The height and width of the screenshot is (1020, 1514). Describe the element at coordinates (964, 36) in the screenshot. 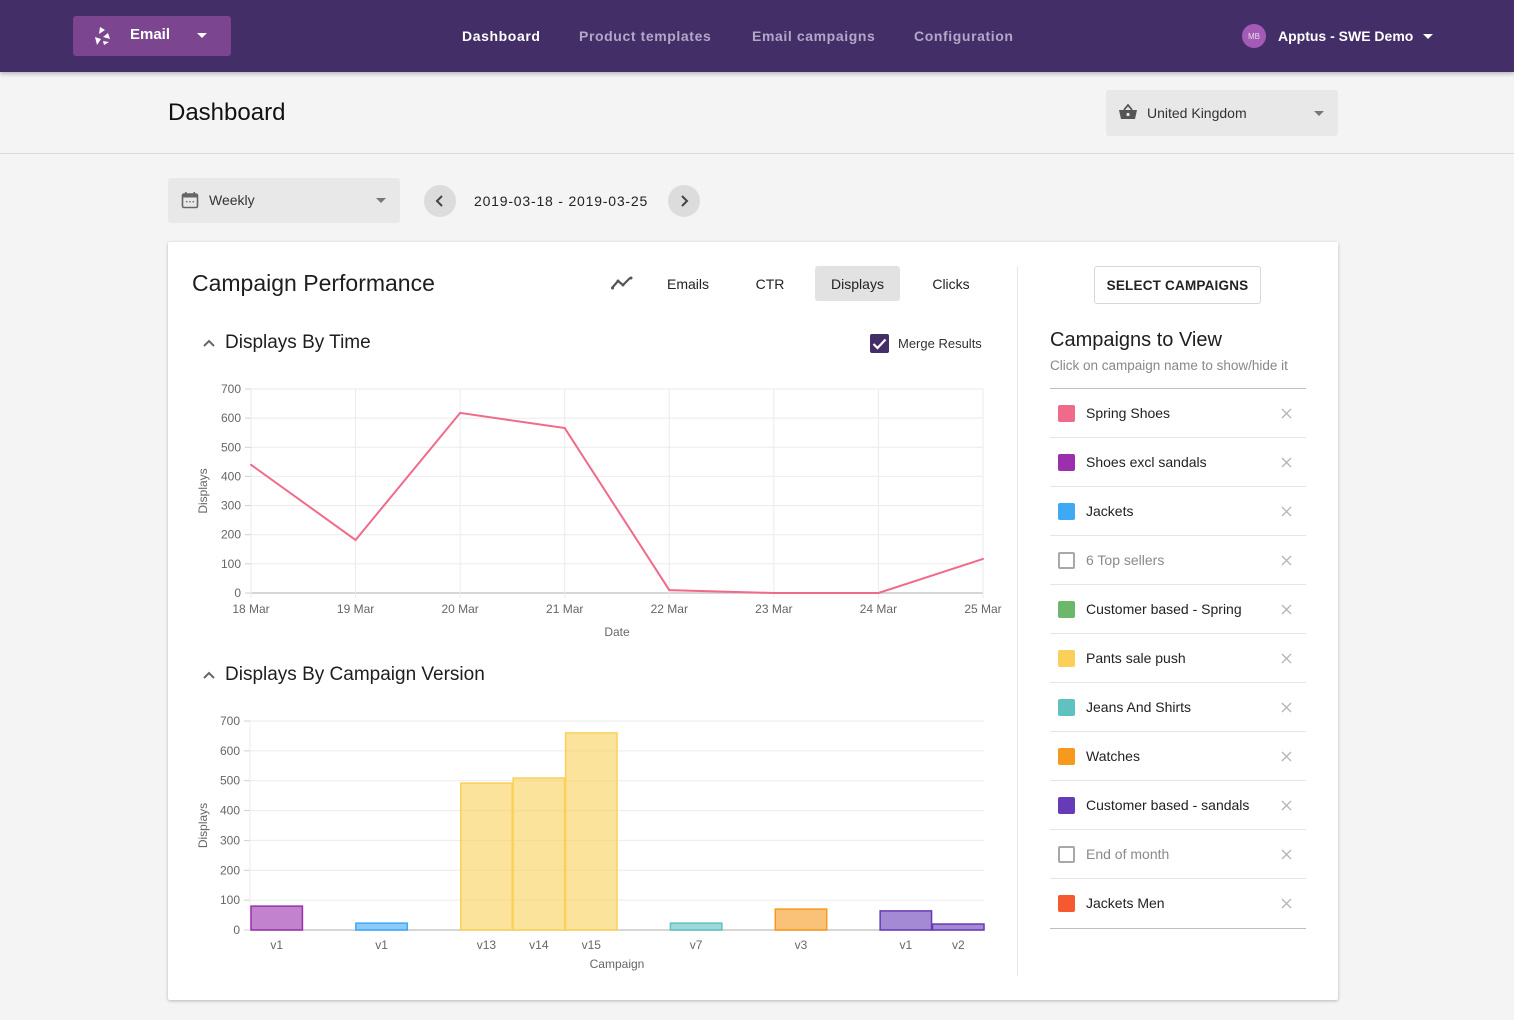

I see `nav-configuration: Configuration` at that location.